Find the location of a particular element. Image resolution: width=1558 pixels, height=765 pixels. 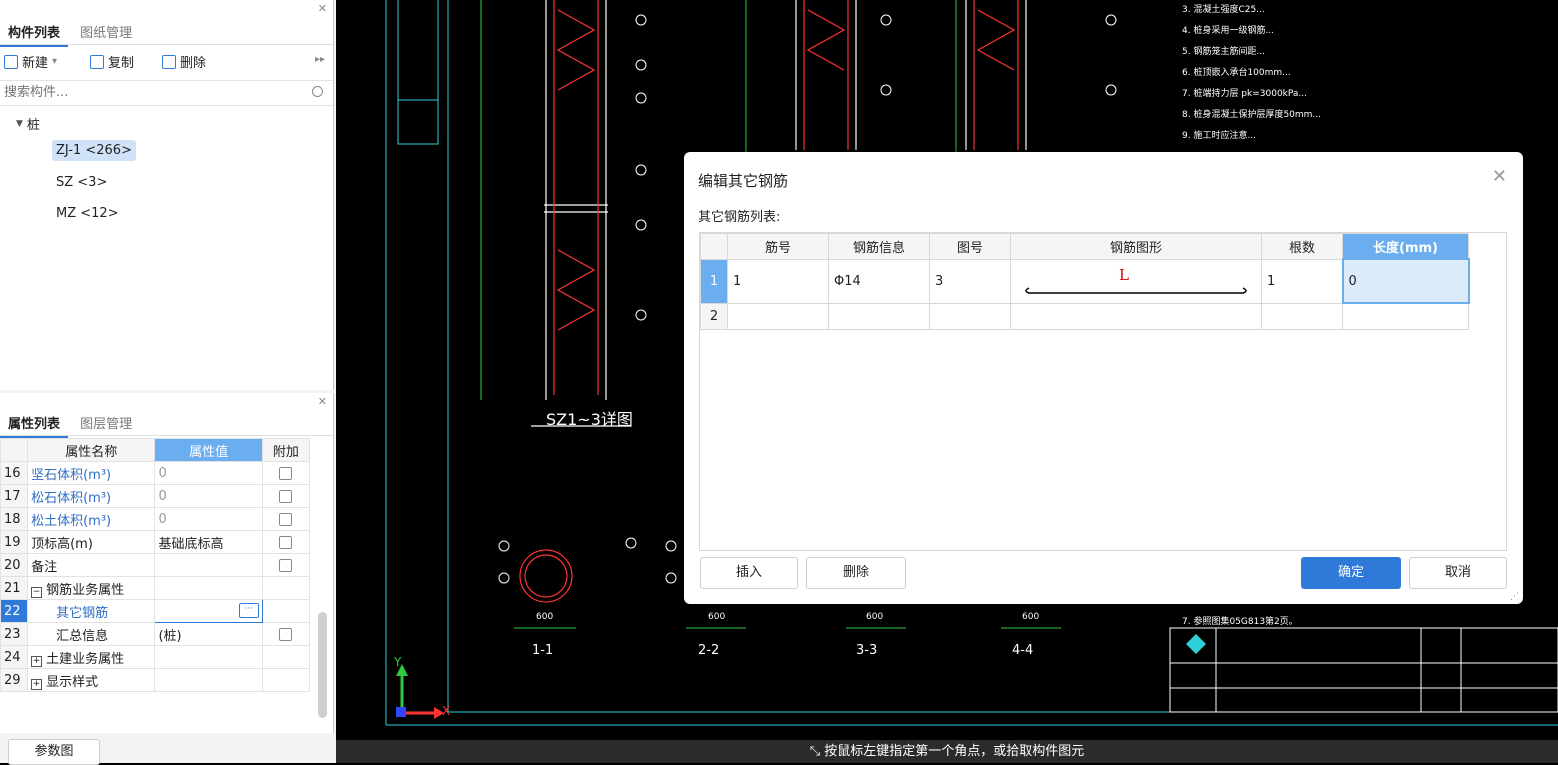

rebar-info-cell is located at coordinates (879, 316).